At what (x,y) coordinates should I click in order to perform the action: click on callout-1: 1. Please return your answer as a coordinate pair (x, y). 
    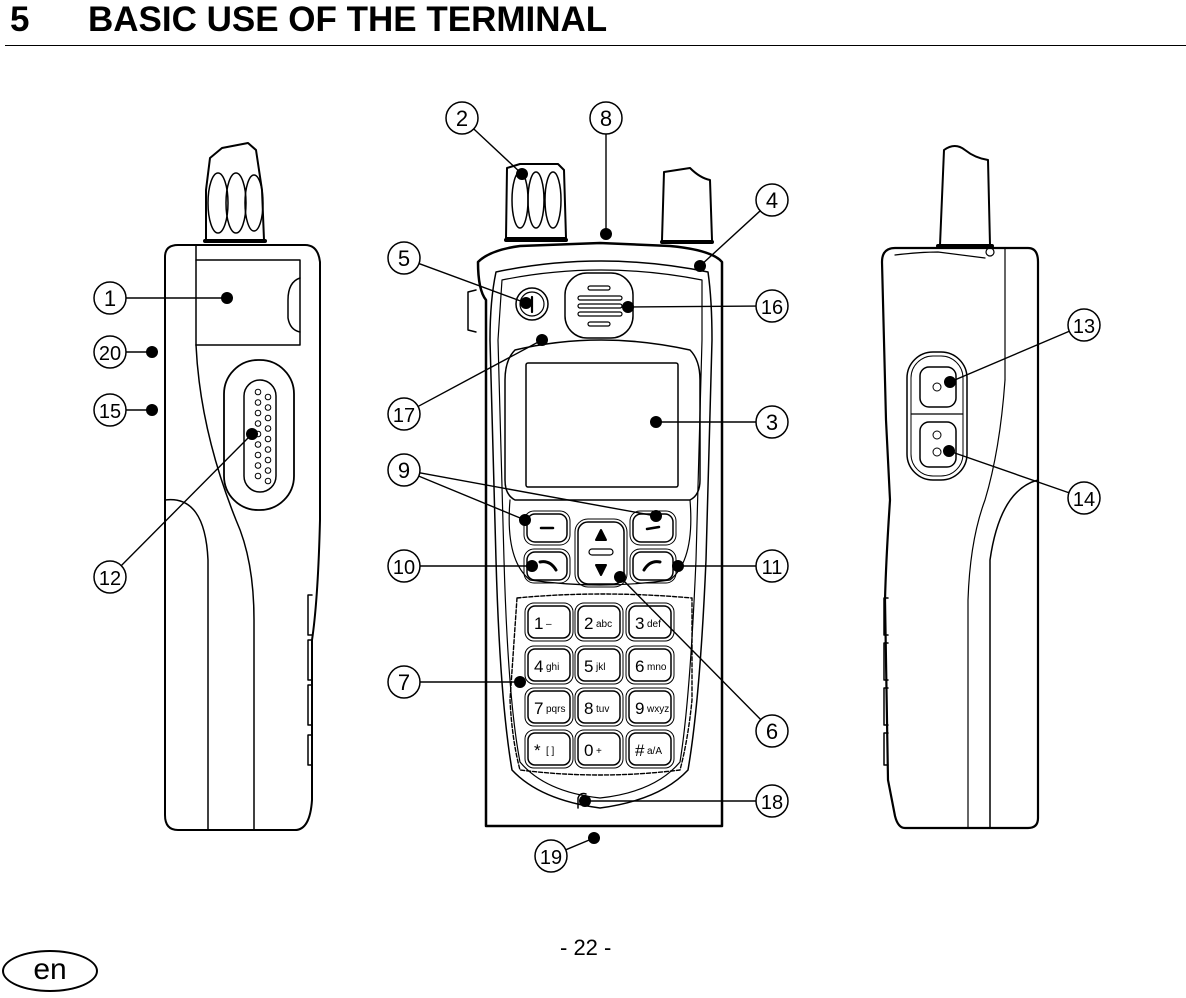
    Looking at the image, I should click on (163, 298).